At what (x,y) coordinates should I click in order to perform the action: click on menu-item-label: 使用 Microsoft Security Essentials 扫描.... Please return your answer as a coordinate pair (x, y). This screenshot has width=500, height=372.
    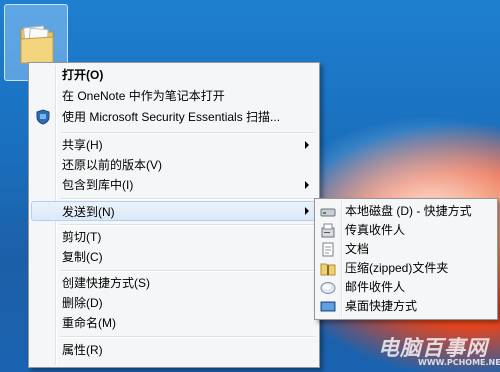
    Looking at the image, I should click on (171, 117).